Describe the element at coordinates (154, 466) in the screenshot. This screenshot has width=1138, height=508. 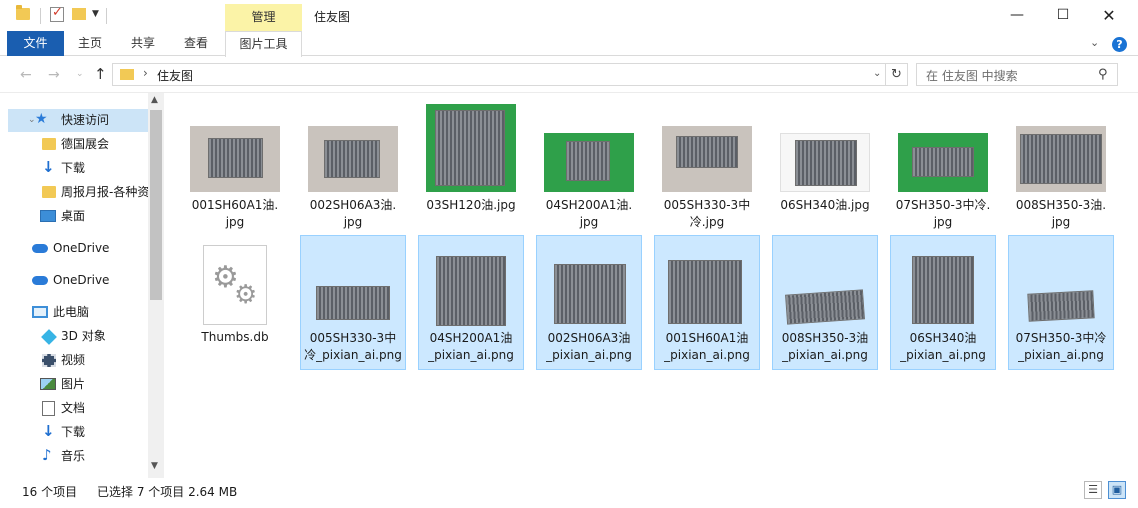
I see `scroll-down-icon: ▼` at that location.